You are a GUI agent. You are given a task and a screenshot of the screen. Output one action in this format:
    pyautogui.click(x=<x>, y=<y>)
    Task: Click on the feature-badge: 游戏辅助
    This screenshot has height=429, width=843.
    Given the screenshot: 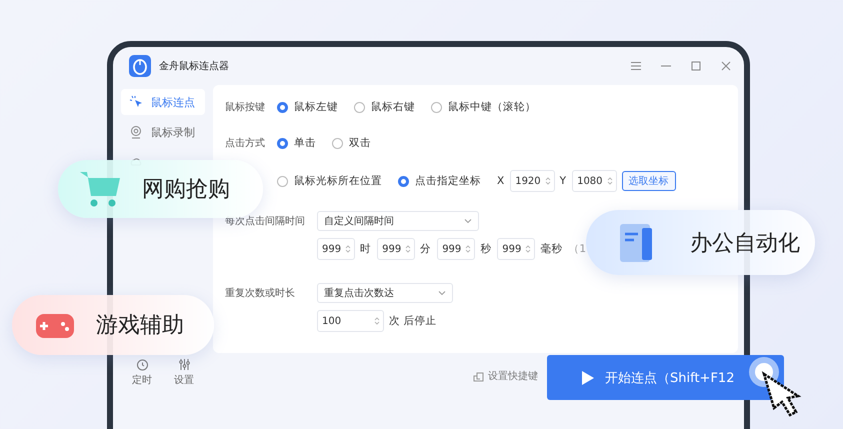 What is the action you would take?
    pyautogui.click(x=113, y=325)
    